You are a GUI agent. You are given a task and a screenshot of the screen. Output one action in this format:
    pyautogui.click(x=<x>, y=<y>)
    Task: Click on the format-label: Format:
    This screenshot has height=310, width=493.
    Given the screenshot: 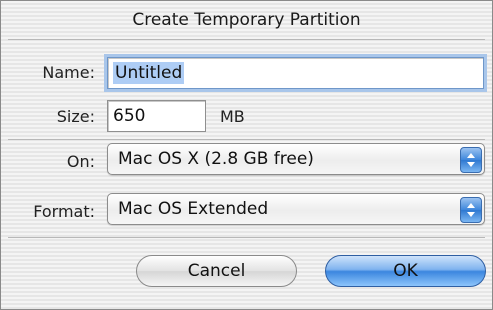 What is the action you would take?
    pyautogui.click(x=64, y=211)
    